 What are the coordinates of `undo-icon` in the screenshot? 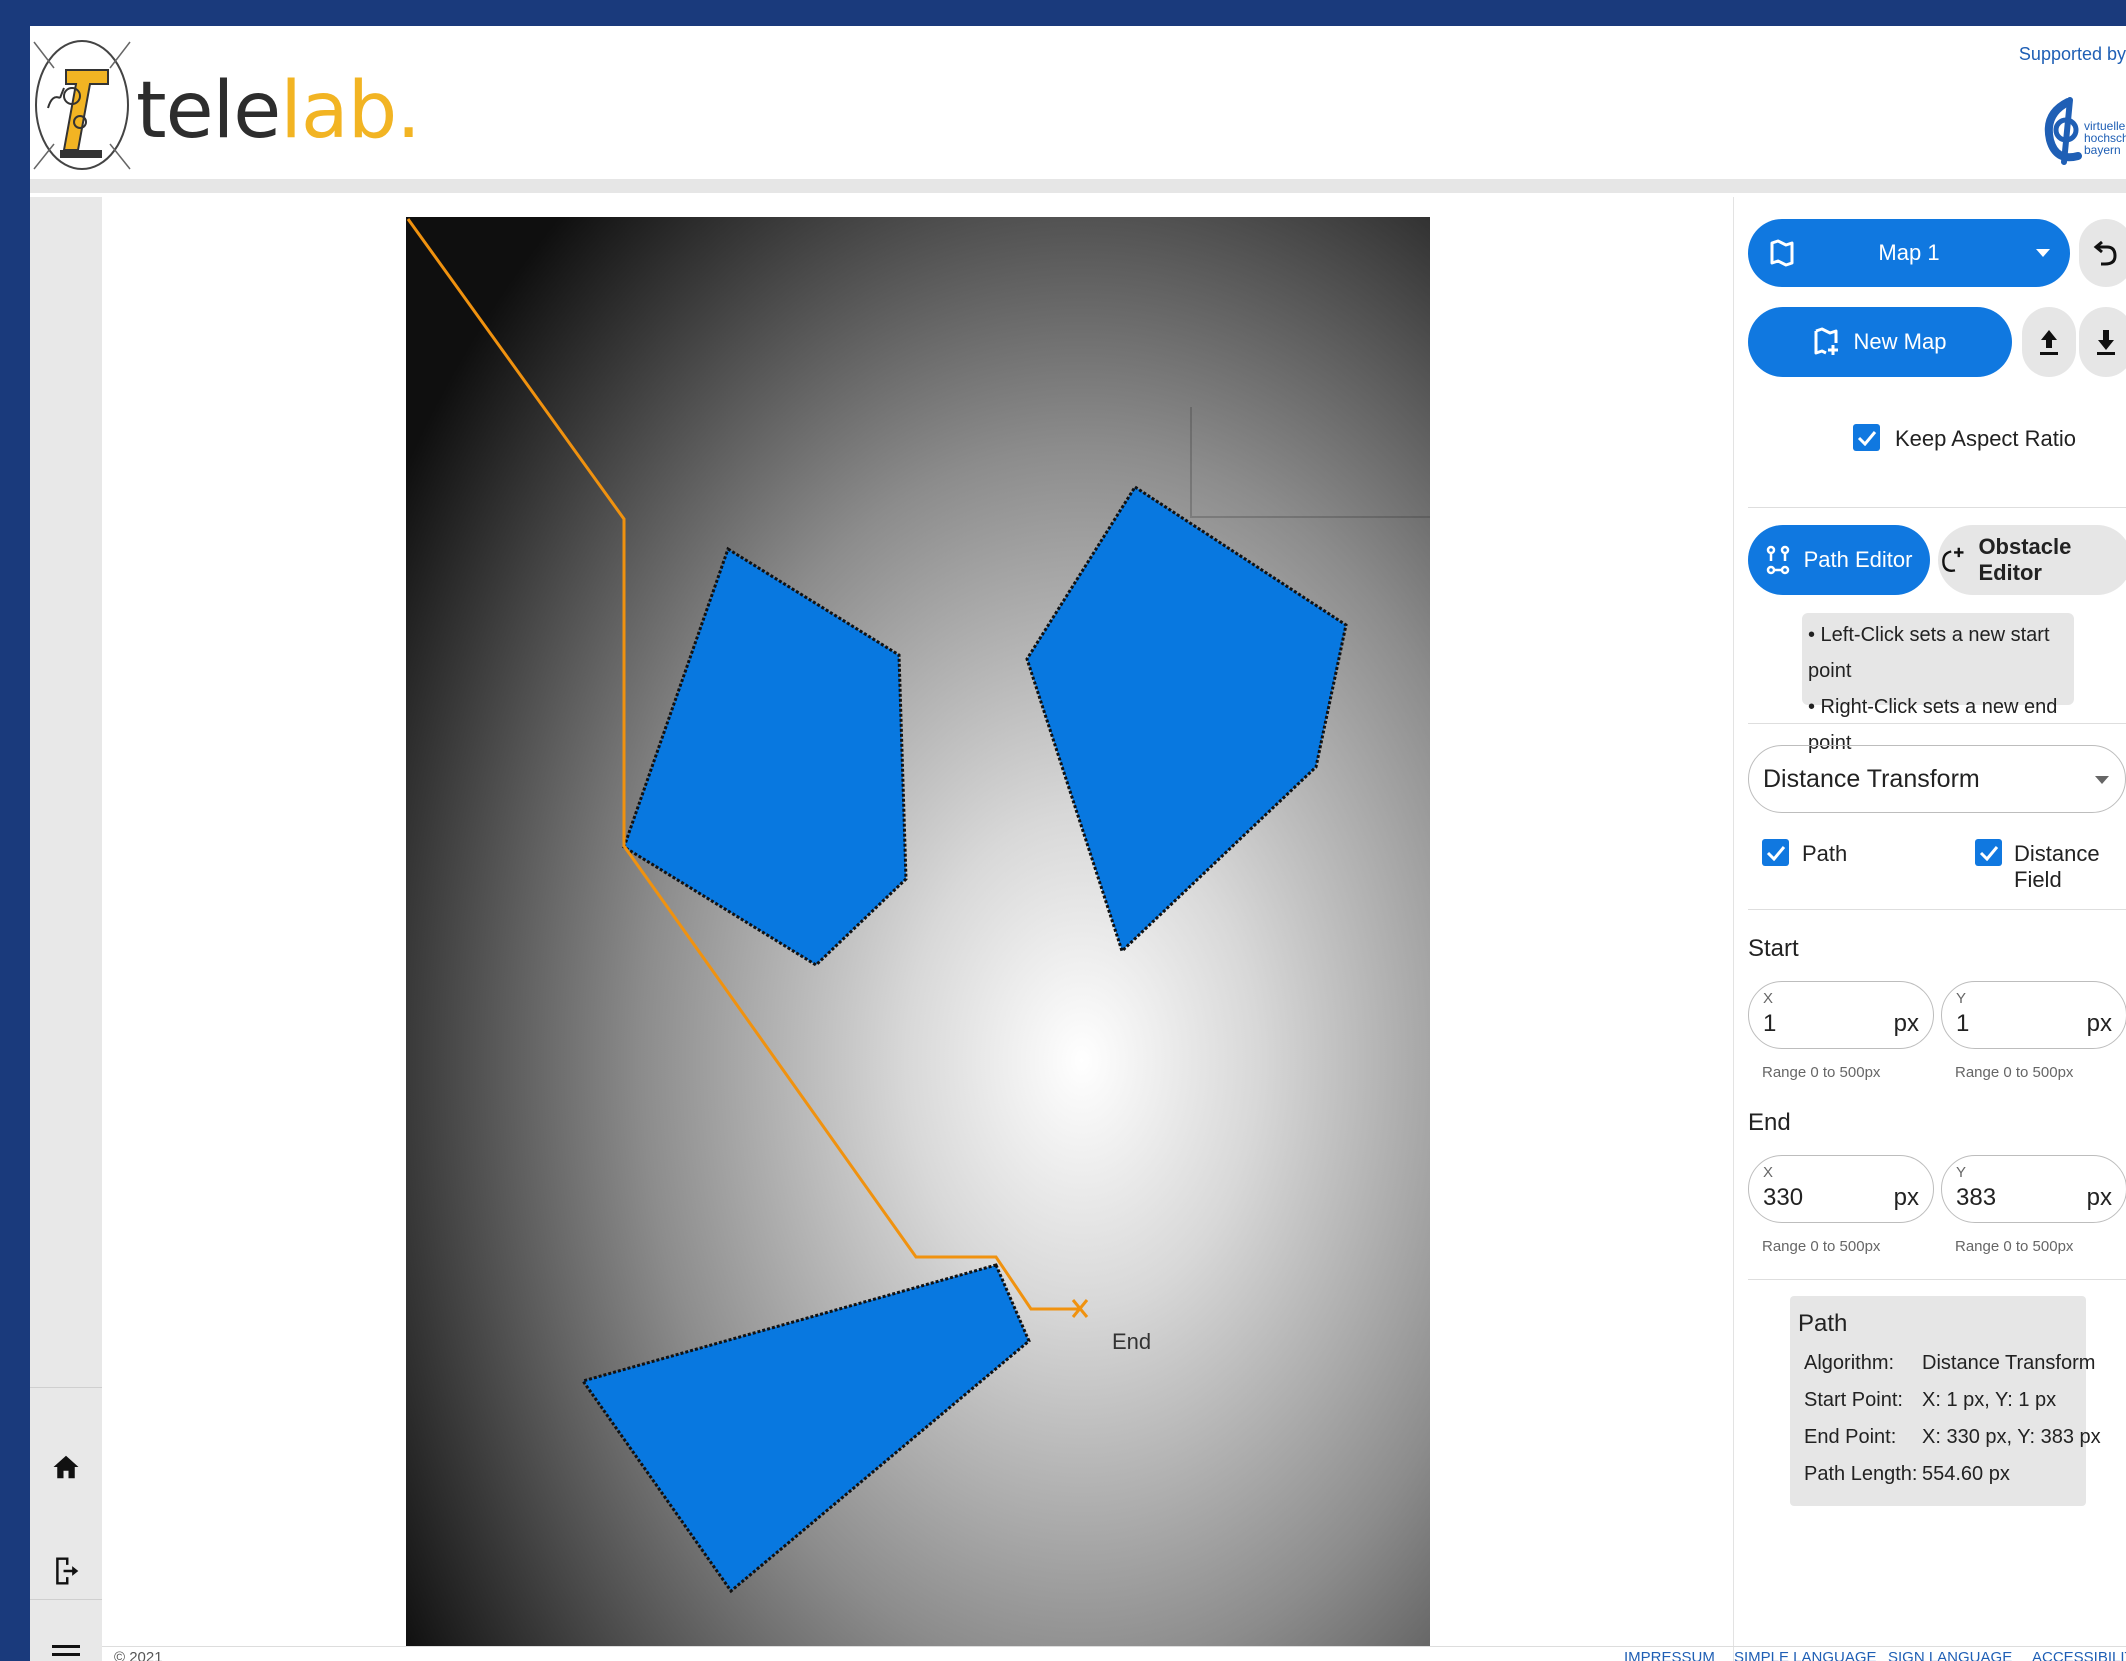 It's located at (2105, 253).